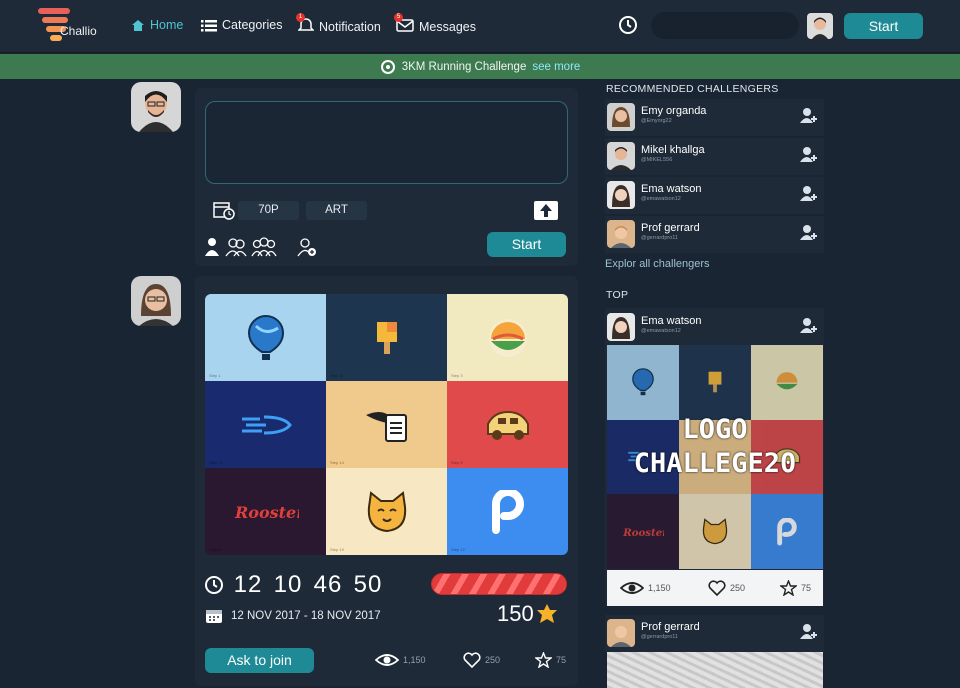  I want to click on timer-days: 12, so click(248, 584).